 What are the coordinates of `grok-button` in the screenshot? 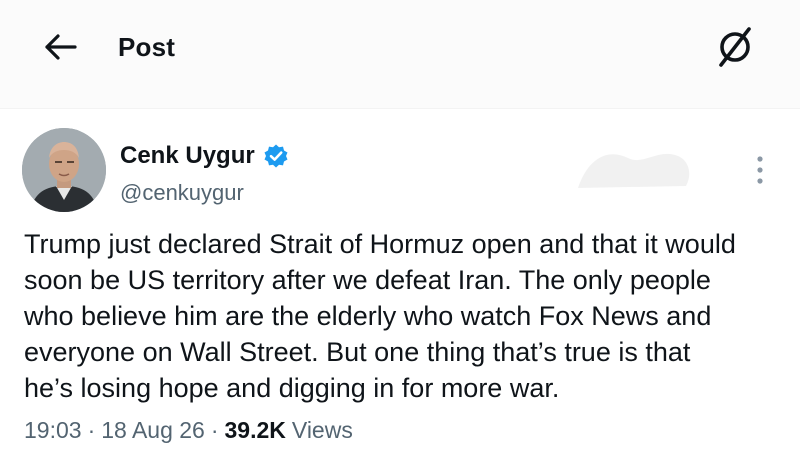 It's located at (735, 47).